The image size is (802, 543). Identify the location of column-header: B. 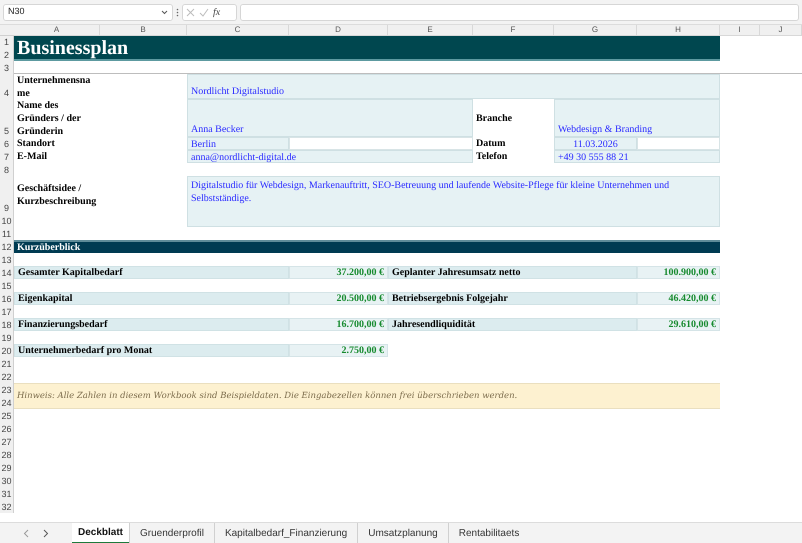
(143, 30).